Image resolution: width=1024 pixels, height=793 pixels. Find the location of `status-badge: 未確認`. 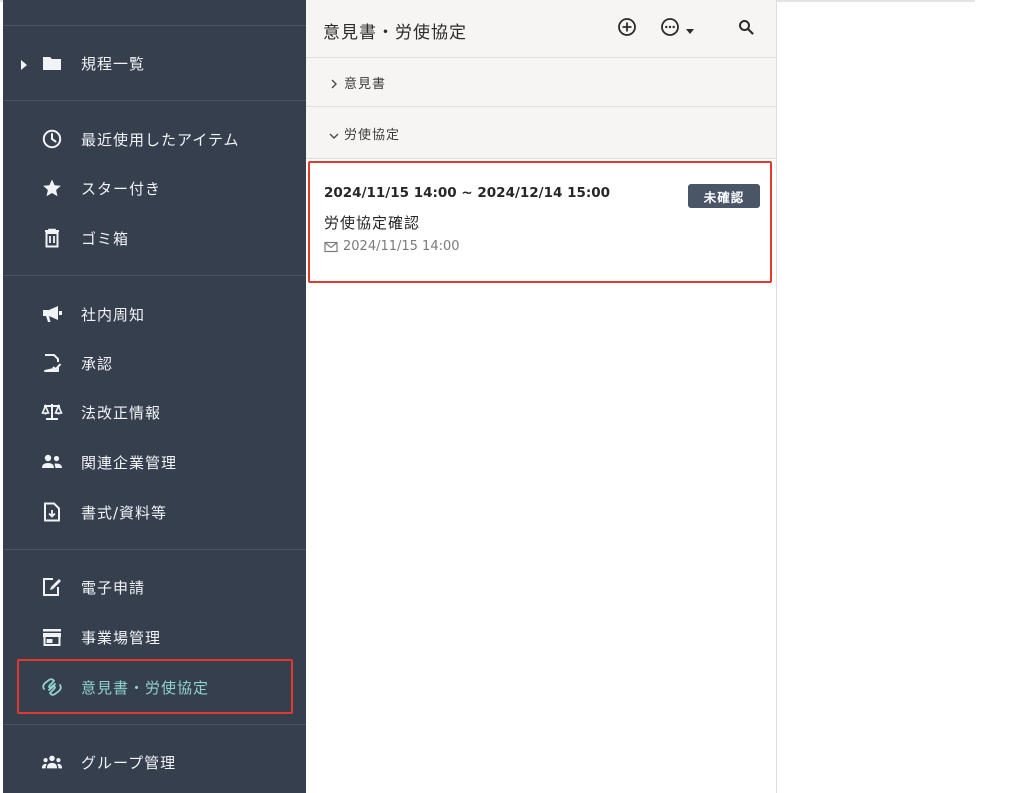

status-badge: 未確認 is located at coordinates (724, 196).